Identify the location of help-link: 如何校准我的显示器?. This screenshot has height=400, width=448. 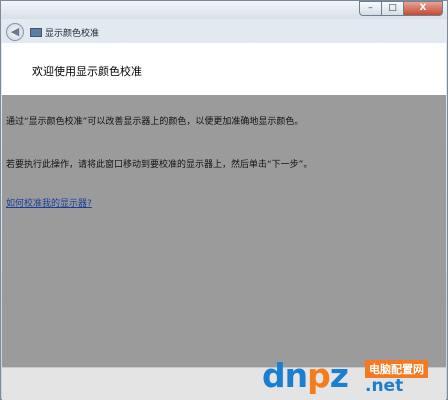
(49, 202).